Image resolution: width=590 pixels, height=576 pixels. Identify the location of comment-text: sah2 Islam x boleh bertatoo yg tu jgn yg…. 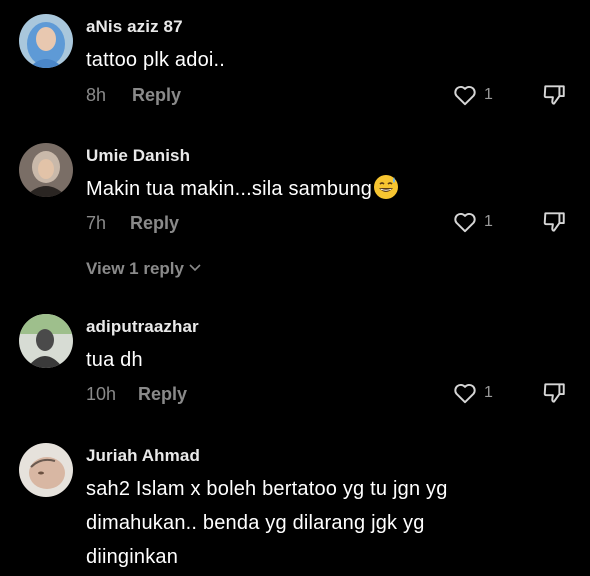
(321, 523).